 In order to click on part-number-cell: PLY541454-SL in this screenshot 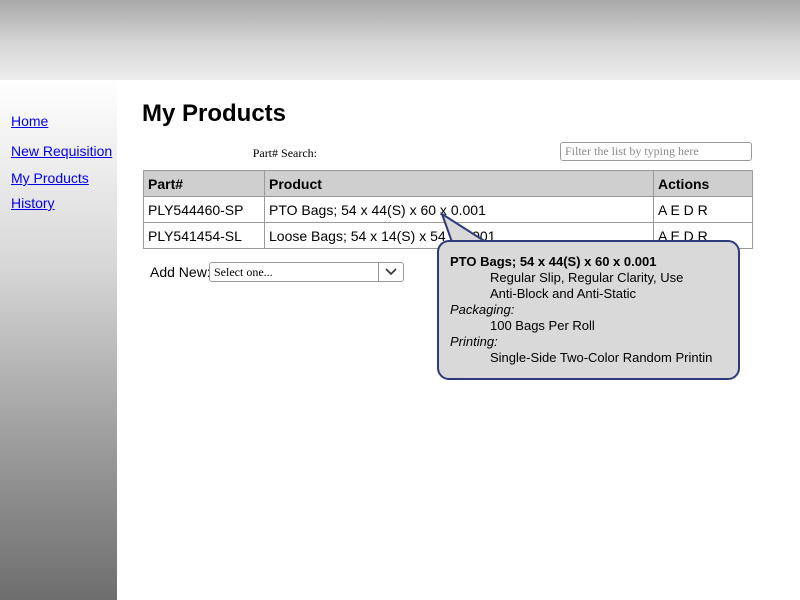, I will do `click(204, 235)`.